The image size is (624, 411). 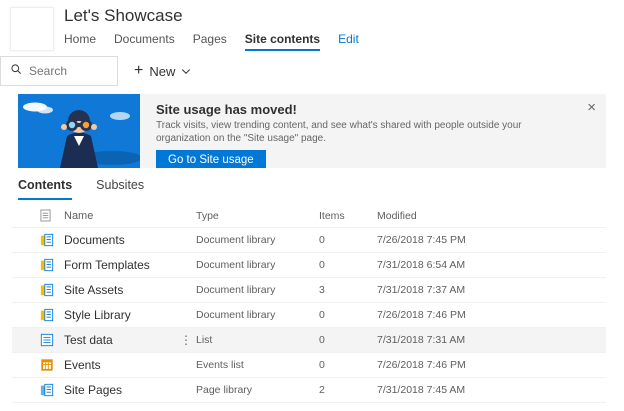 What do you see at coordinates (421, 265) in the screenshot?
I see `row-modified: 7/31/2018 6:54 AM` at bounding box center [421, 265].